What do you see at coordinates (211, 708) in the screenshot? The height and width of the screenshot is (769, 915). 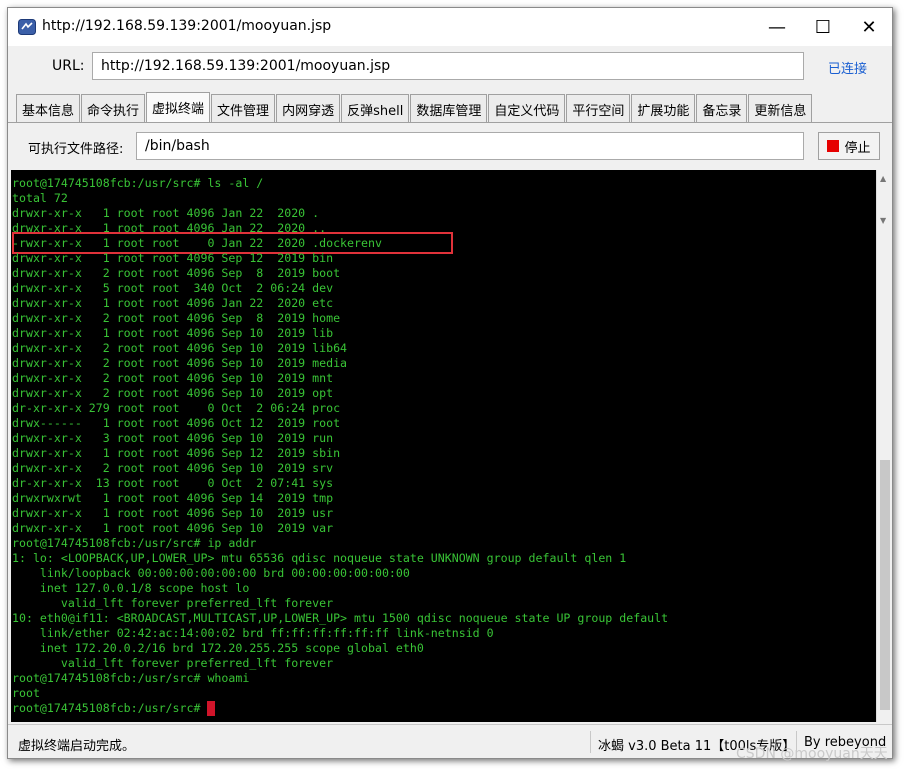 I see `terminal-cursor` at bounding box center [211, 708].